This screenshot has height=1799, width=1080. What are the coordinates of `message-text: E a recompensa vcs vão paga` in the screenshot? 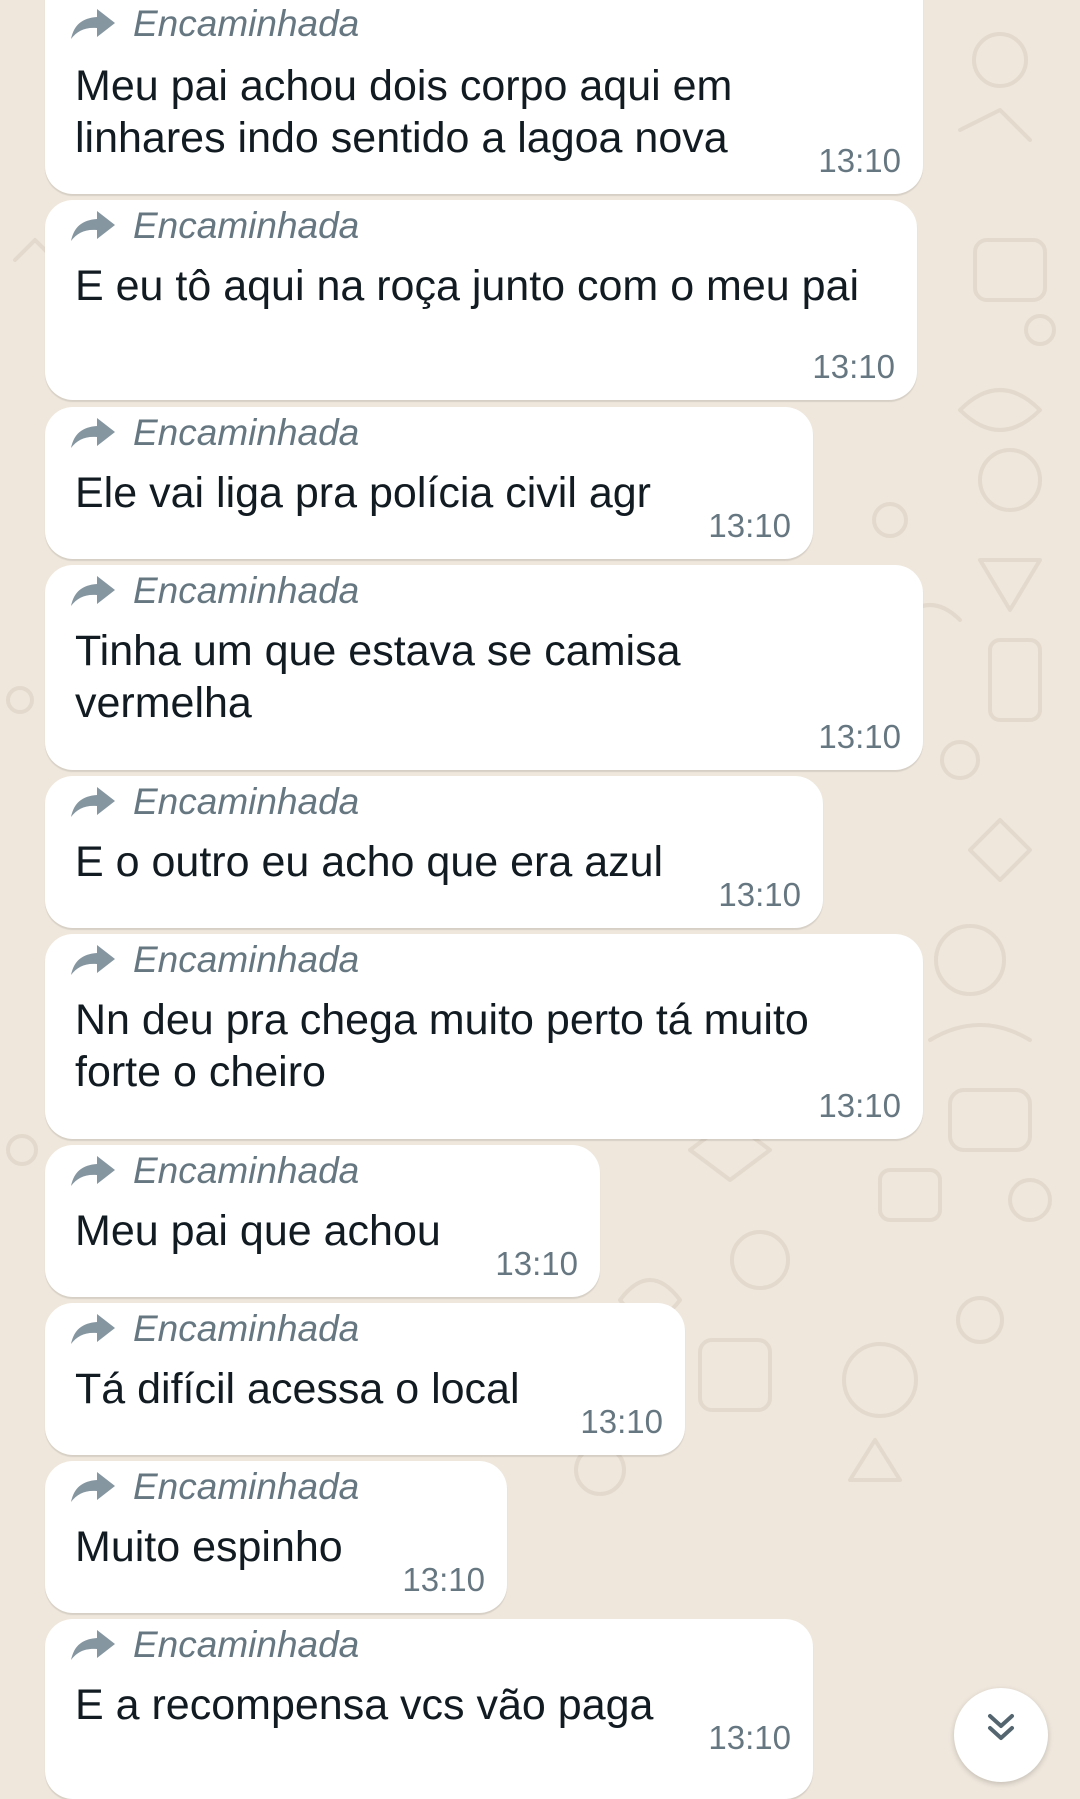 It's located at (364, 1705).